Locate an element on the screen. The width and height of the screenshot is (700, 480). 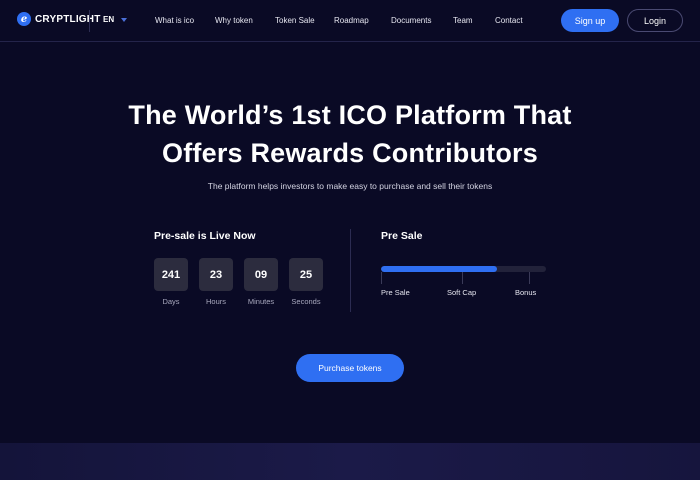
countdown-seconds-label: Seconds is located at coordinates (306, 301).